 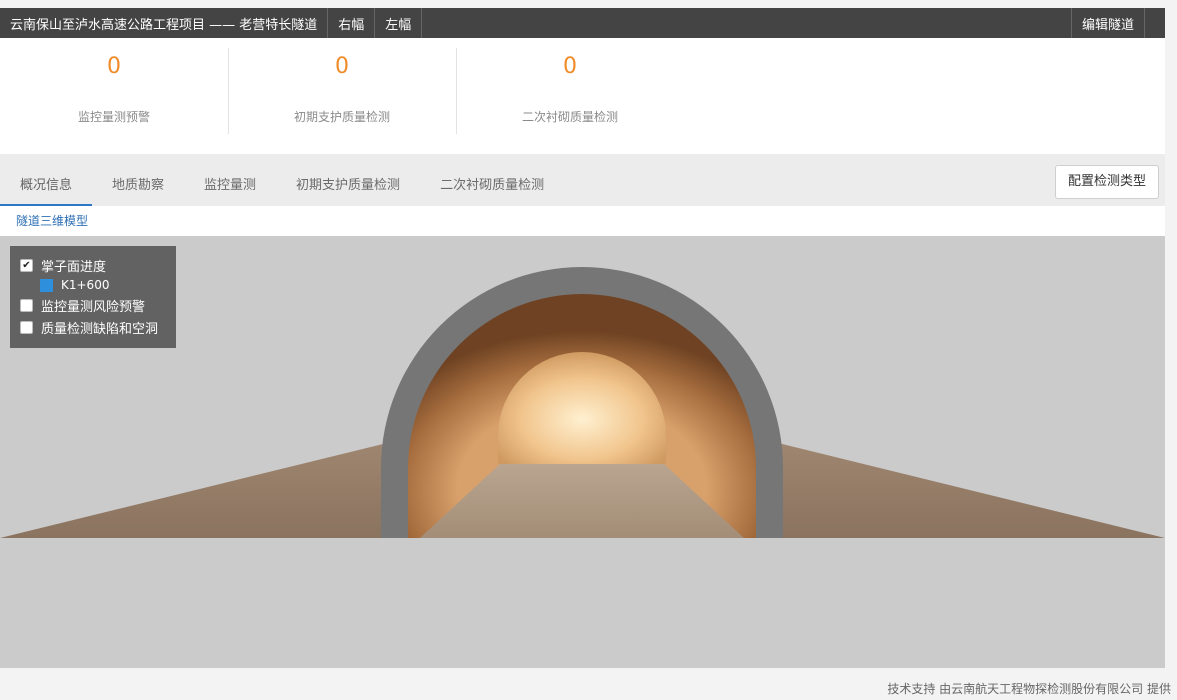 What do you see at coordinates (570, 96) in the screenshot?
I see `stat-secondary-lining: 0 二次衬砌质量检测` at bounding box center [570, 96].